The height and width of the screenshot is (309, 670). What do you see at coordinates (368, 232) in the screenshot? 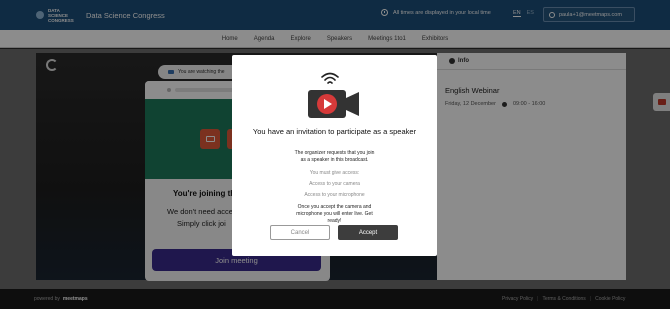
I see `accept-button: Accept` at bounding box center [368, 232].